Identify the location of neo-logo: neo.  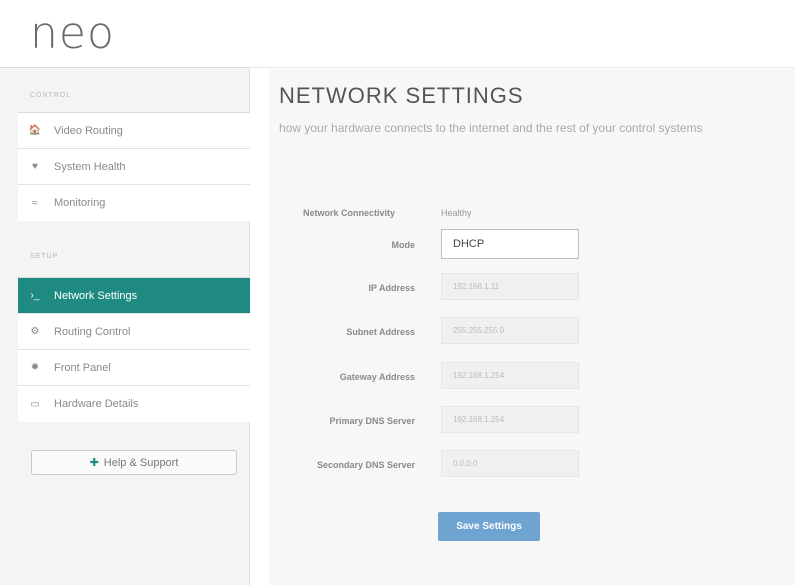
(72, 33).